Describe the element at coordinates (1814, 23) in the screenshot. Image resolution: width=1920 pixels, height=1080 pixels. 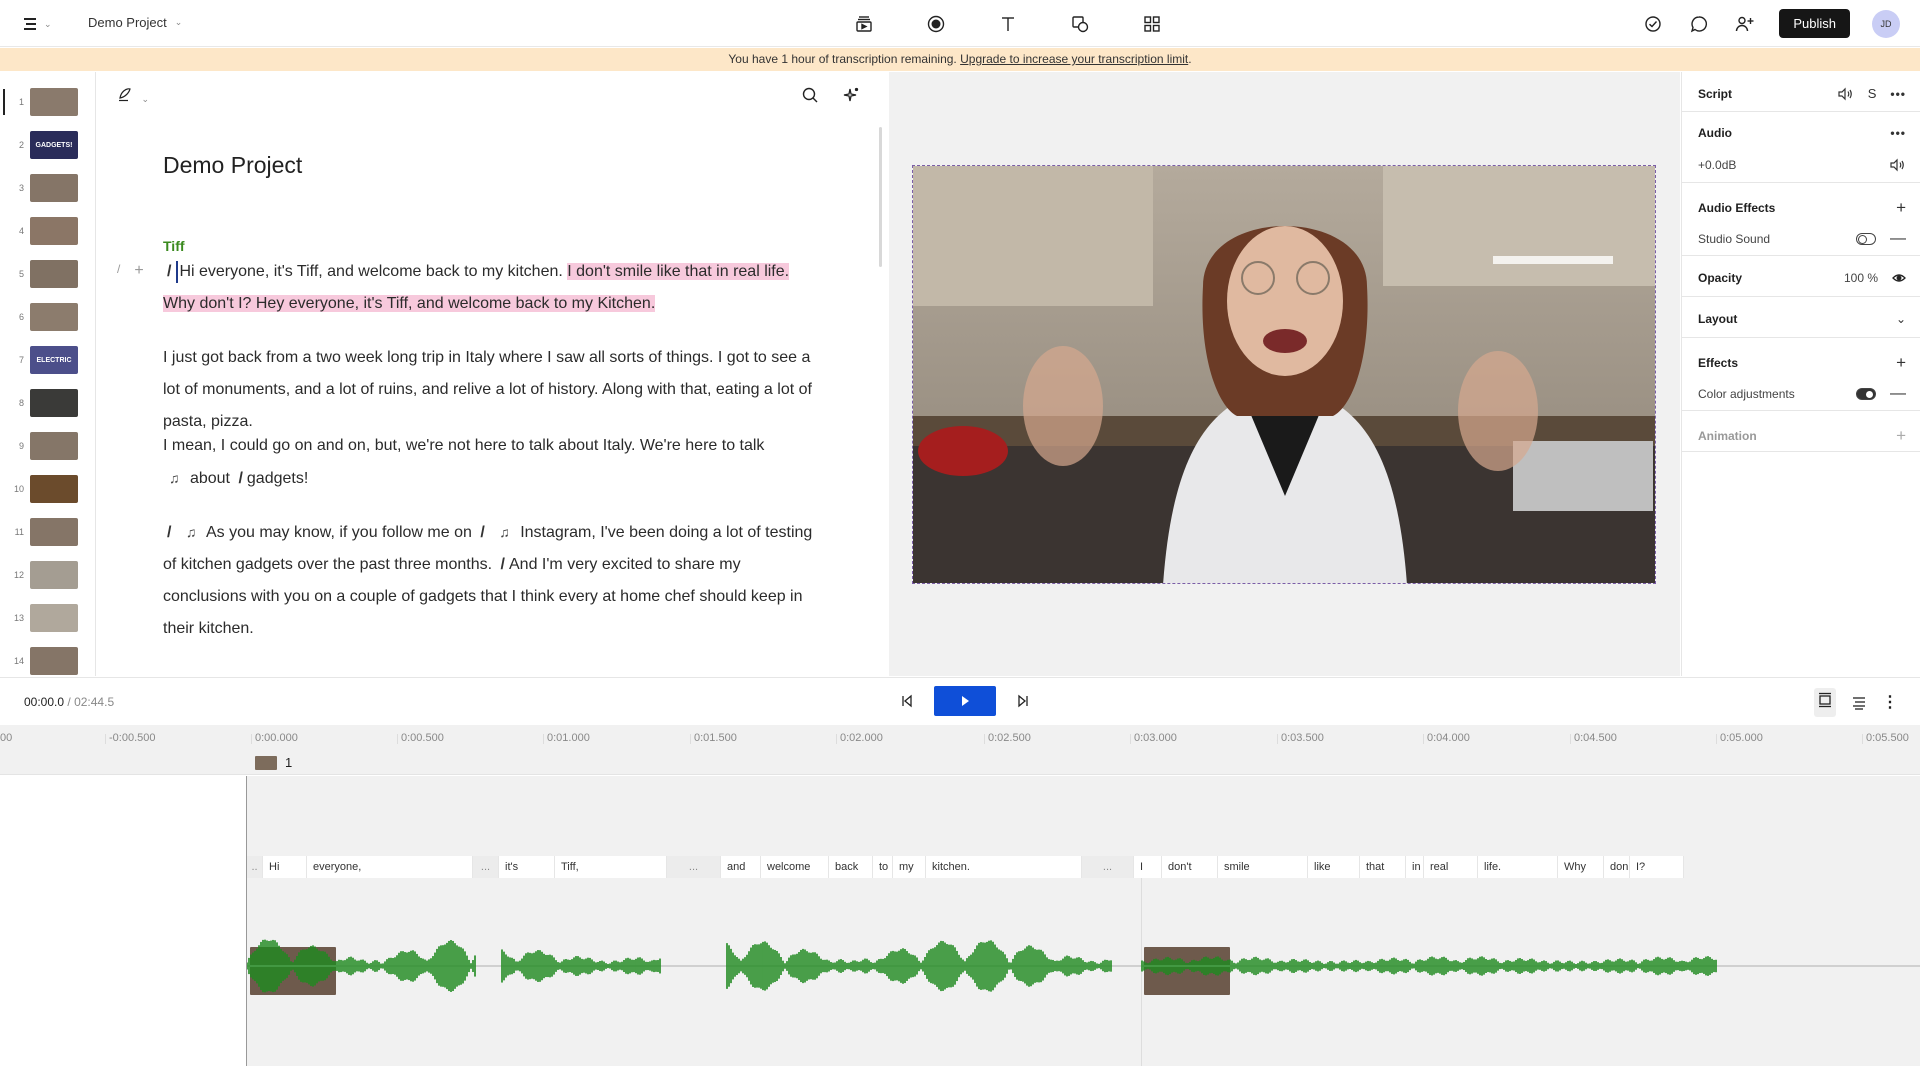
I see `publish-button: Publish` at that location.